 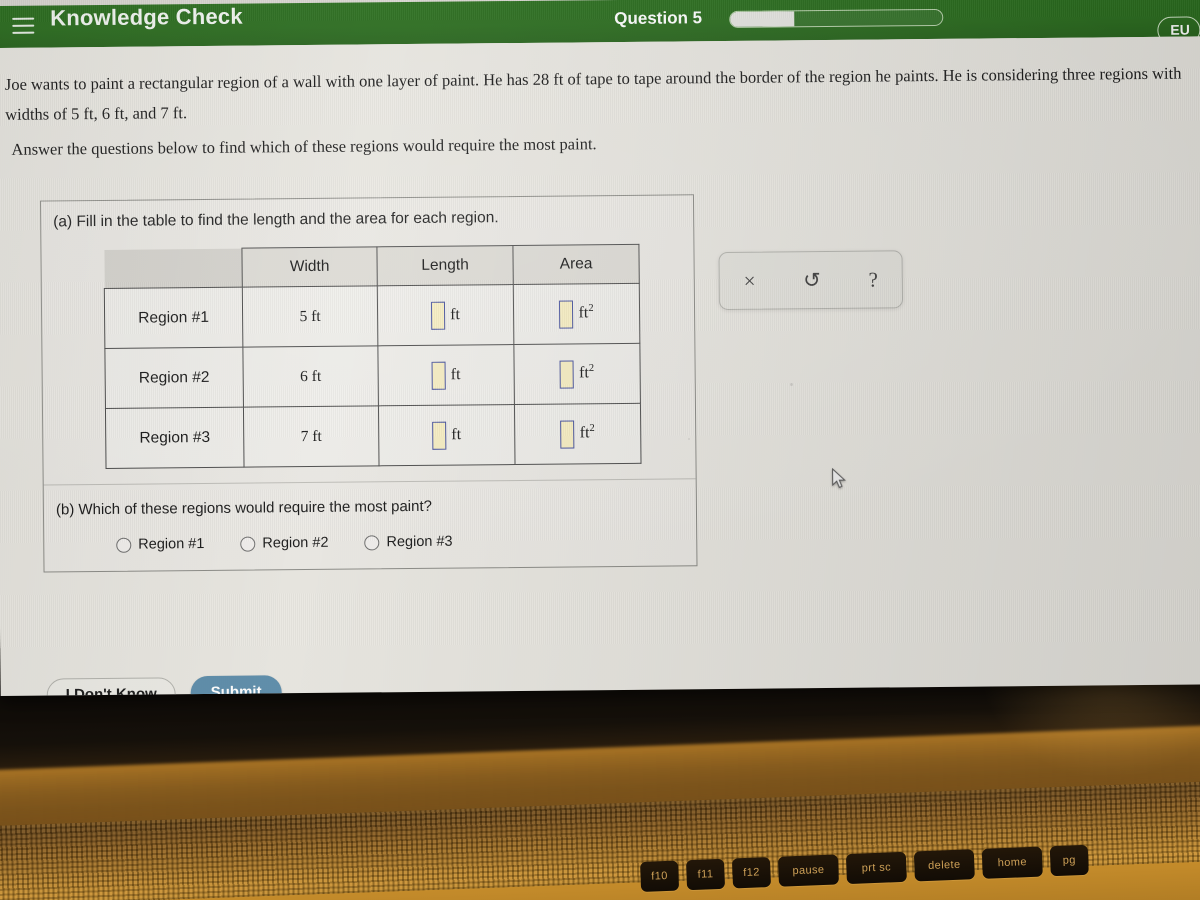 What do you see at coordinates (586, 312) in the screenshot?
I see `area-unit-region-1: ft2` at bounding box center [586, 312].